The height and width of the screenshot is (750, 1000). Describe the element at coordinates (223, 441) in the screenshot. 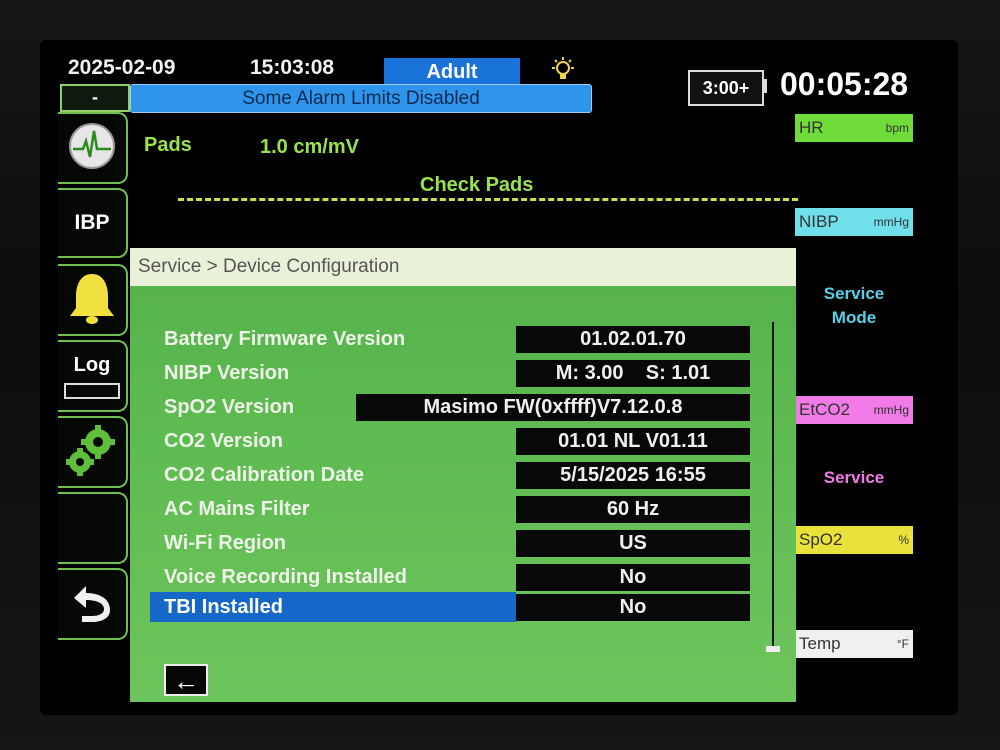

I see `row-label: CO2 Version` at that location.